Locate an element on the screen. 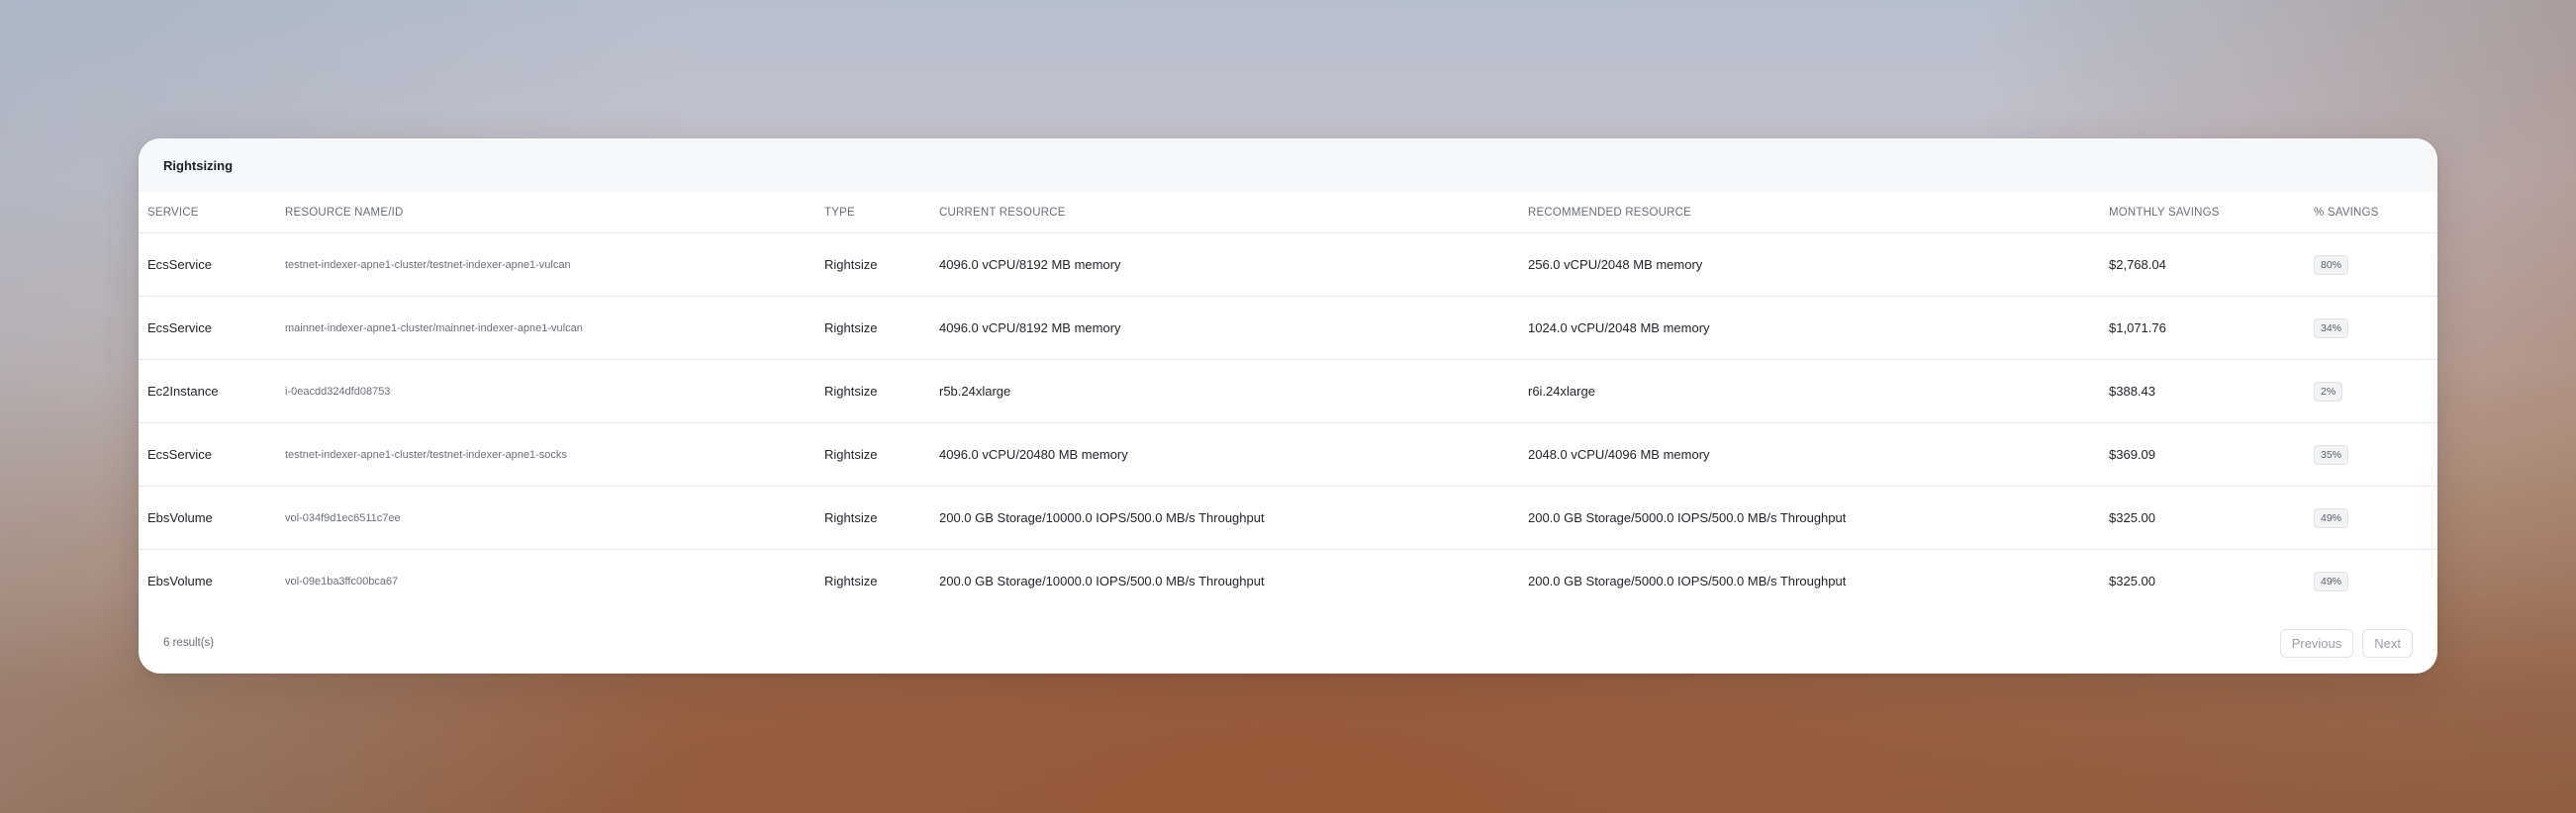 The width and height of the screenshot is (2576, 813). recommended-resource-cell: 2048.0 vCPU/4096 MB memory is located at coordinates (1809, 454).